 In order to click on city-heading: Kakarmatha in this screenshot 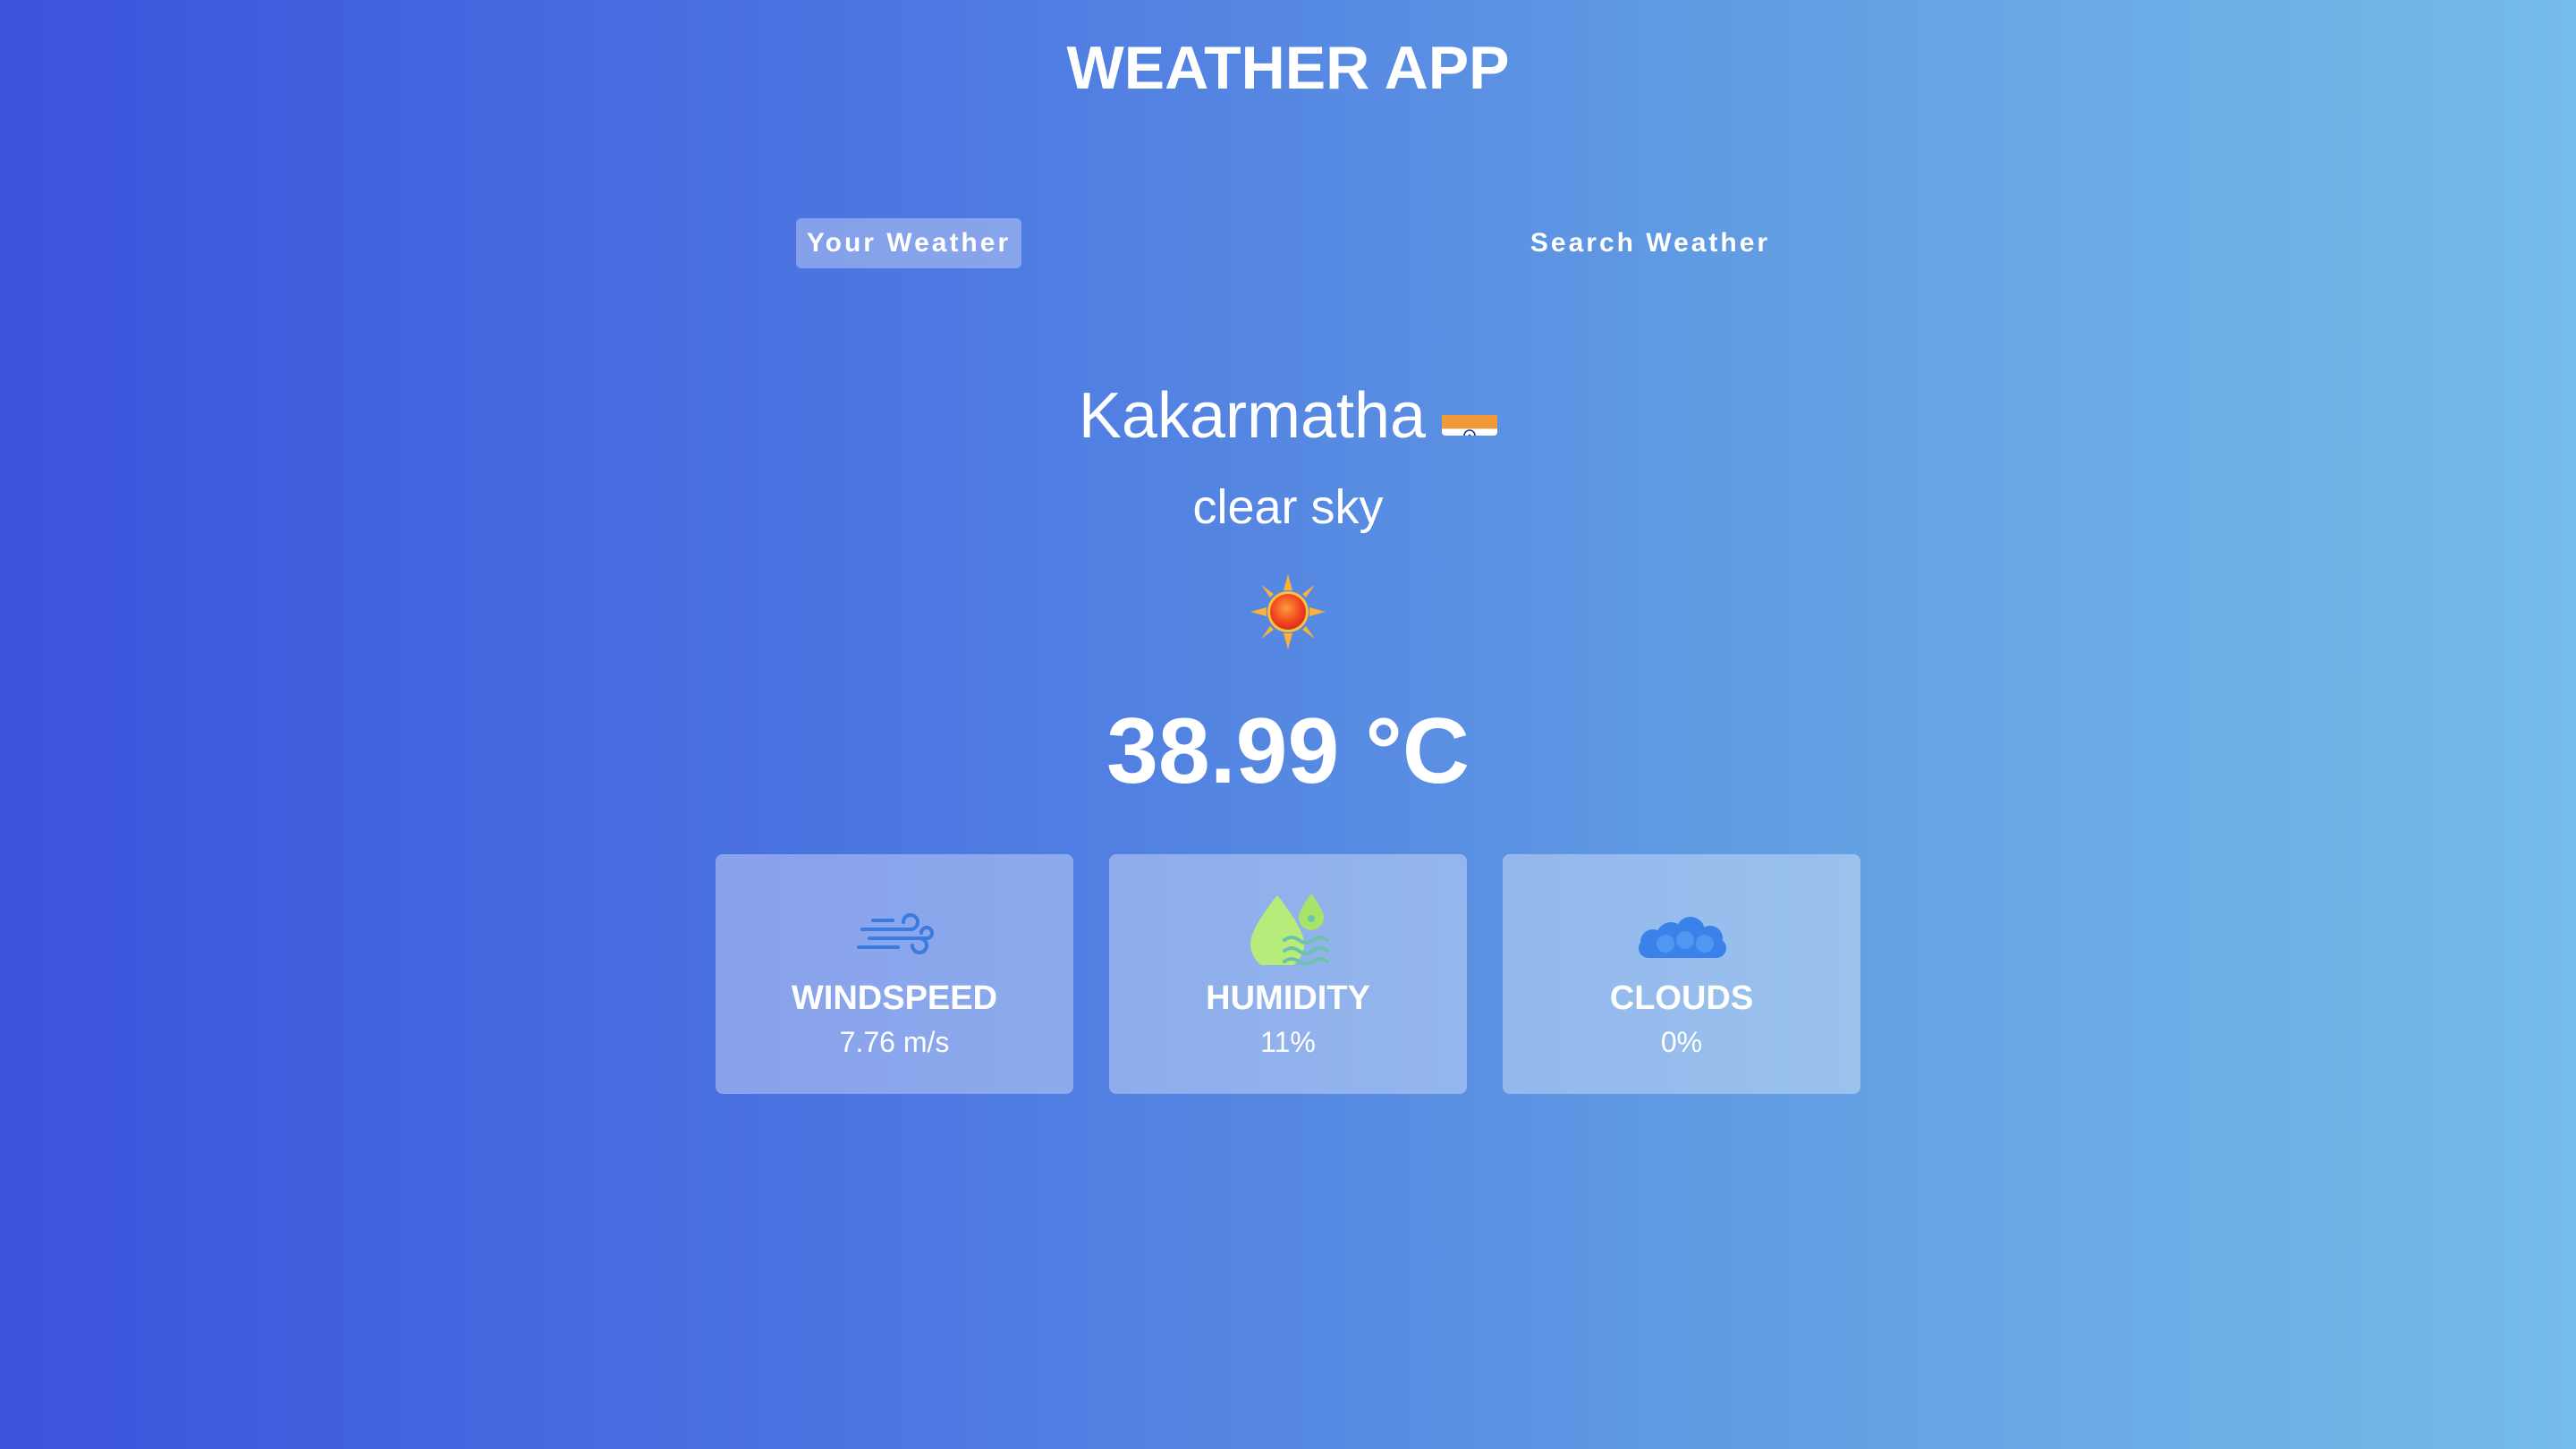, I will do `click(1288, 416)`.